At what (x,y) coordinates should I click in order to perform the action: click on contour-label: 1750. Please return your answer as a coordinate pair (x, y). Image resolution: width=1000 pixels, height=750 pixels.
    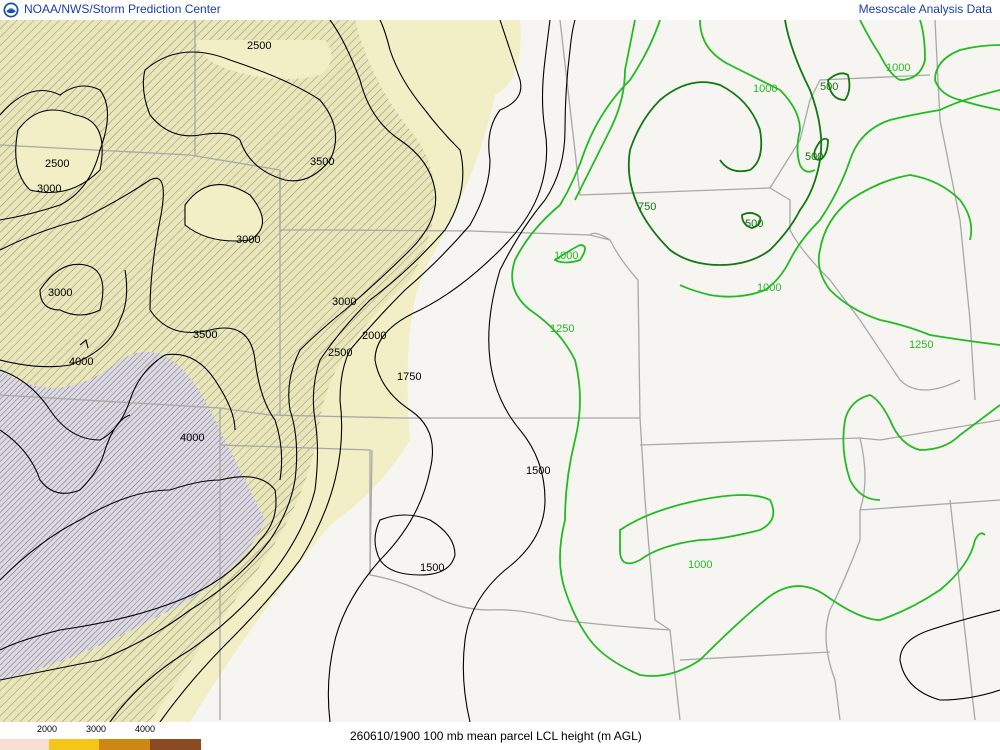
    Looking at the image, I should click on (409, 377).